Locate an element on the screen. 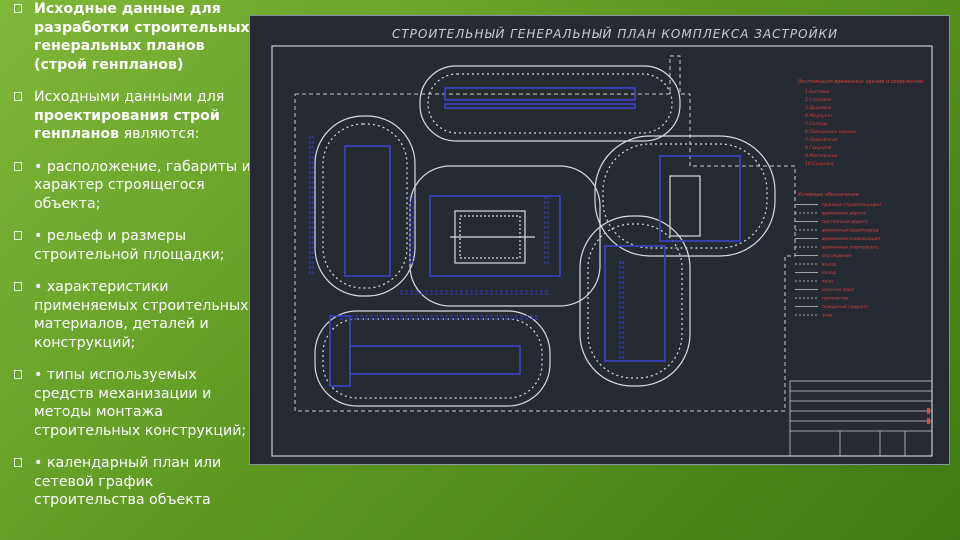 Image resolution: width=960 pixels, height=540 pixels. legend-item: 7 Прорабская is located at coordinates (821, 140).